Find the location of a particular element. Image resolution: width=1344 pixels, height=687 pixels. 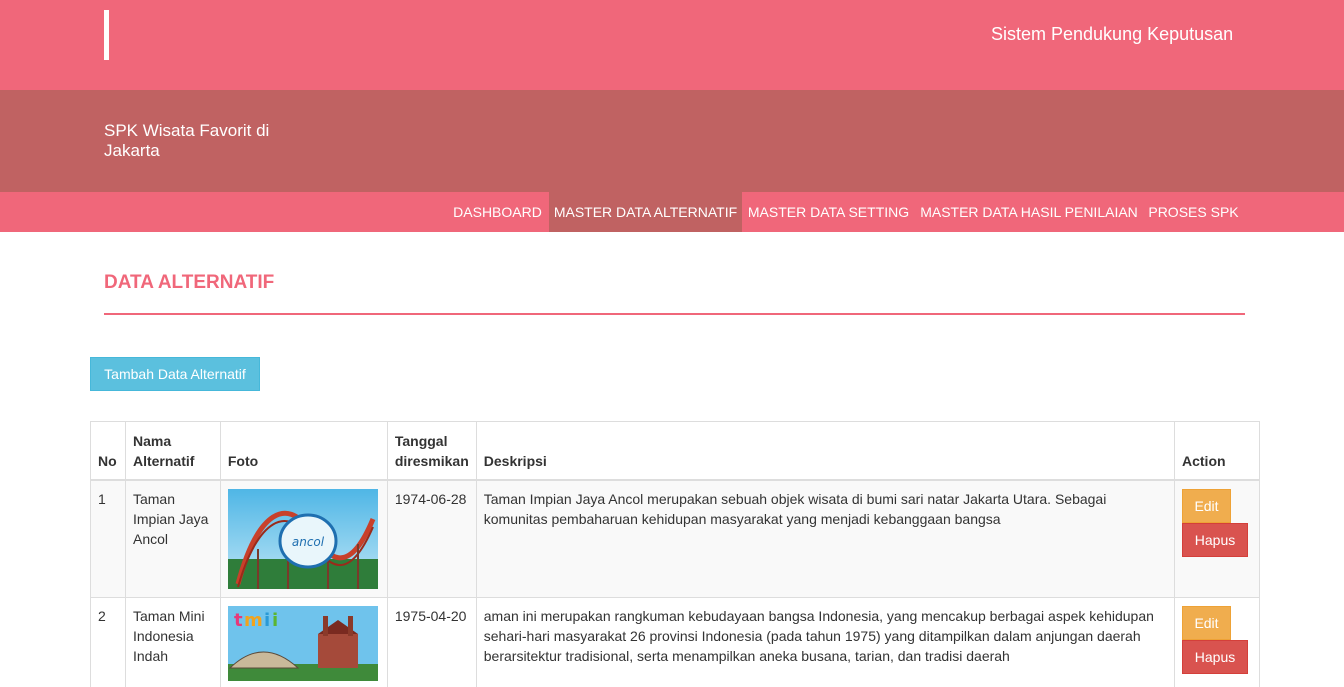

cell-no: 1 is located at coordinates (108, 538).